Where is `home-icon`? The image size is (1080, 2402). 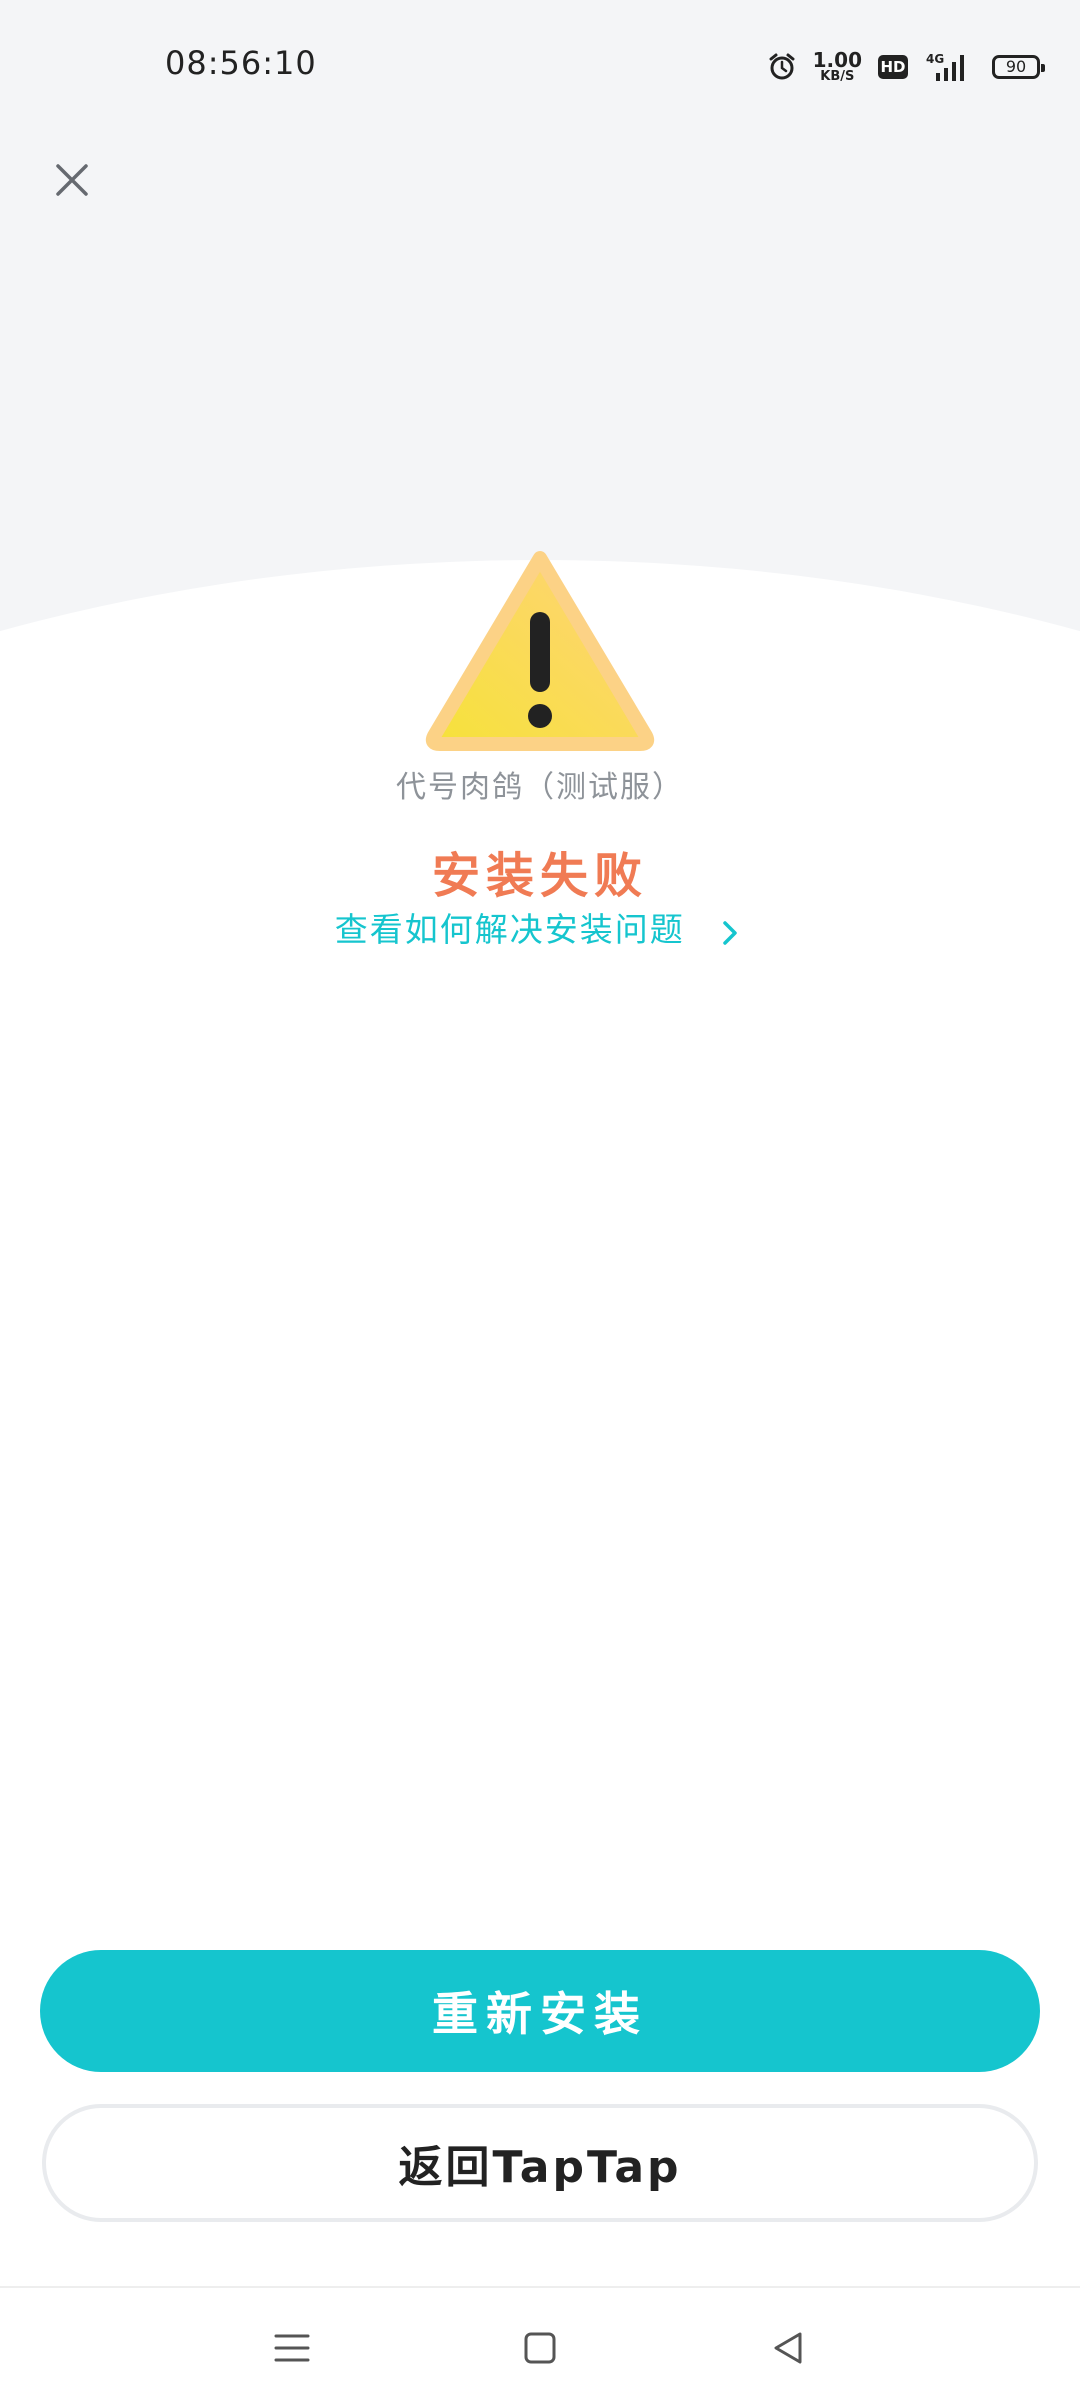
home-icon is located at coordinates (540, 2348).